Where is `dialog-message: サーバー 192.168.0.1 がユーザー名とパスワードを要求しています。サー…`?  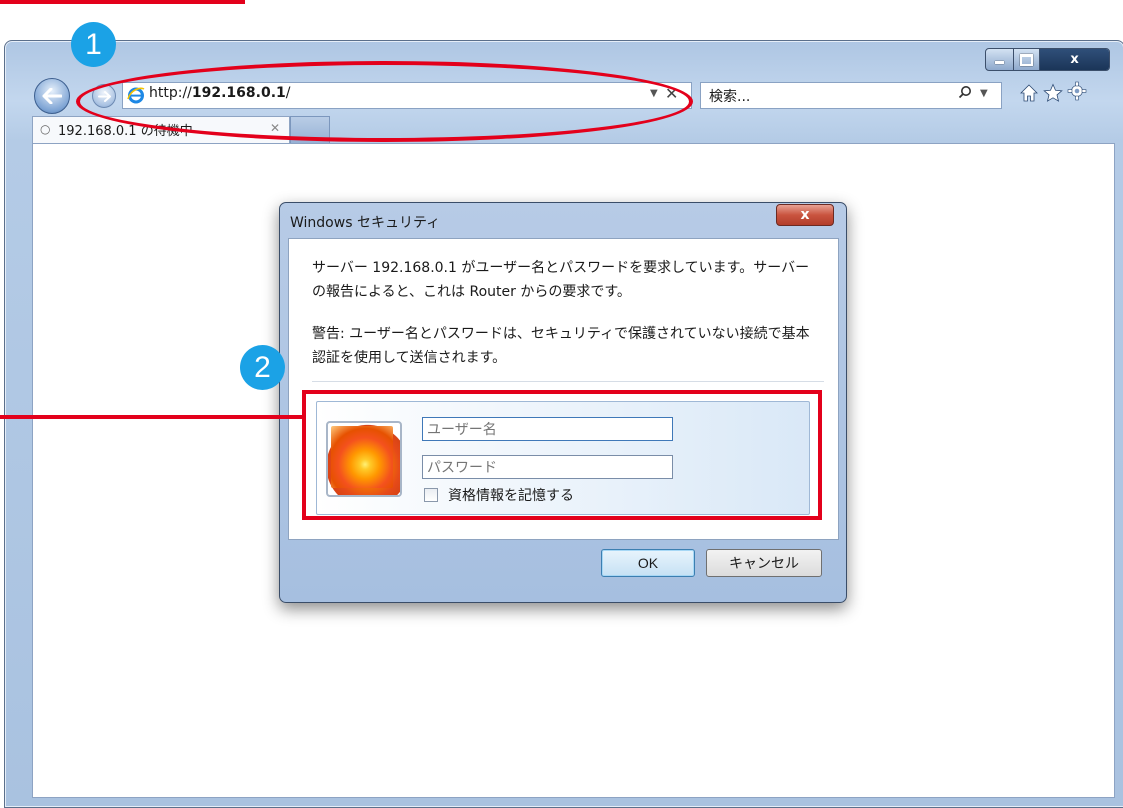 dialog-message: サーバー 192.168.0.1 がユーザー名とパスワードを要求しています。サー… is located at coordinates (561, 280).